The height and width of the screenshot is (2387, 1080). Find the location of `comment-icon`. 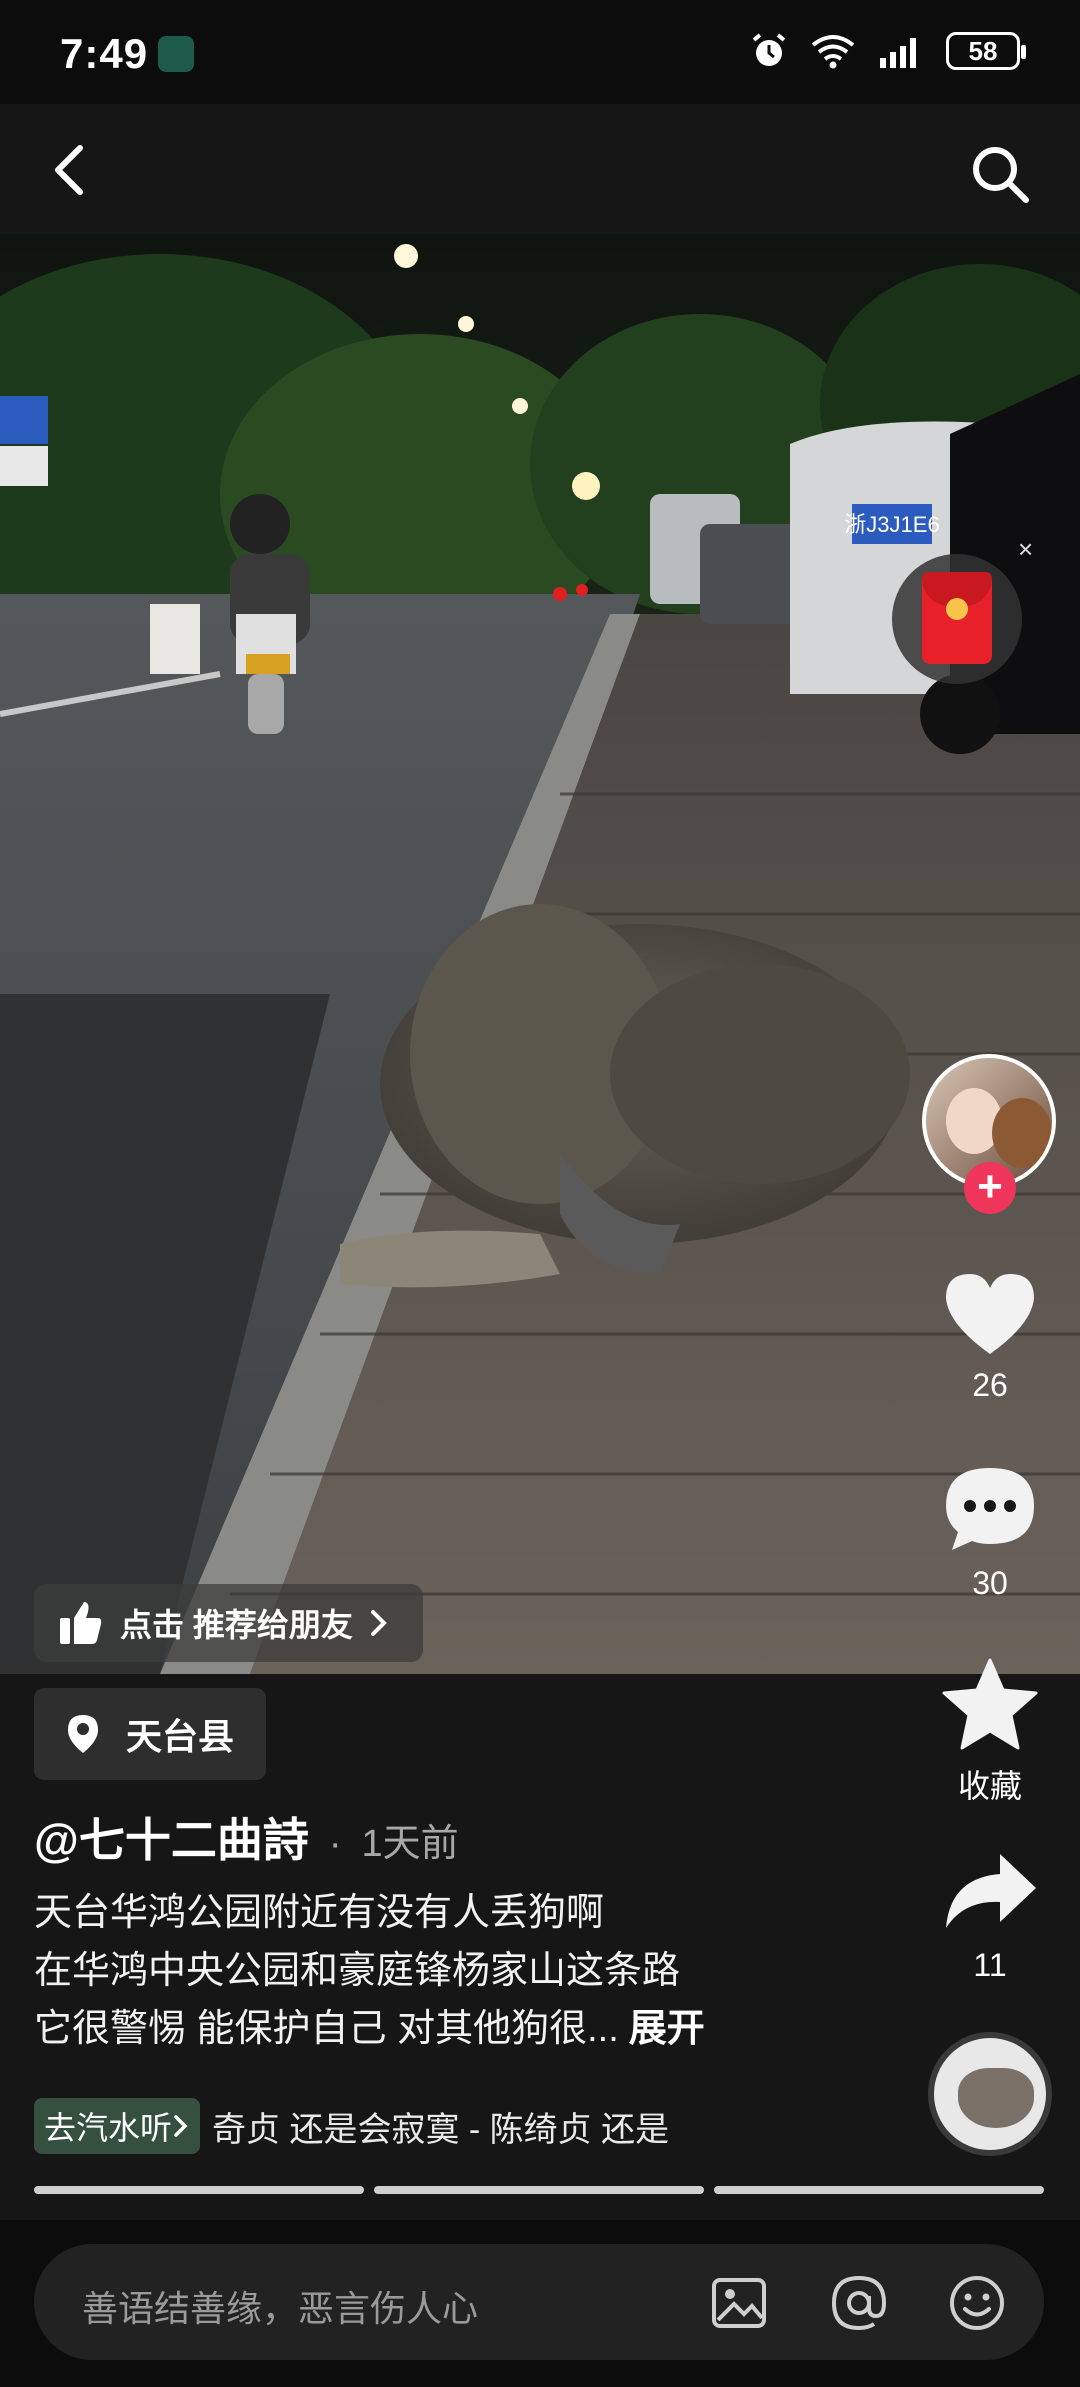

comment-icon is located at coordinates (990, 1509).